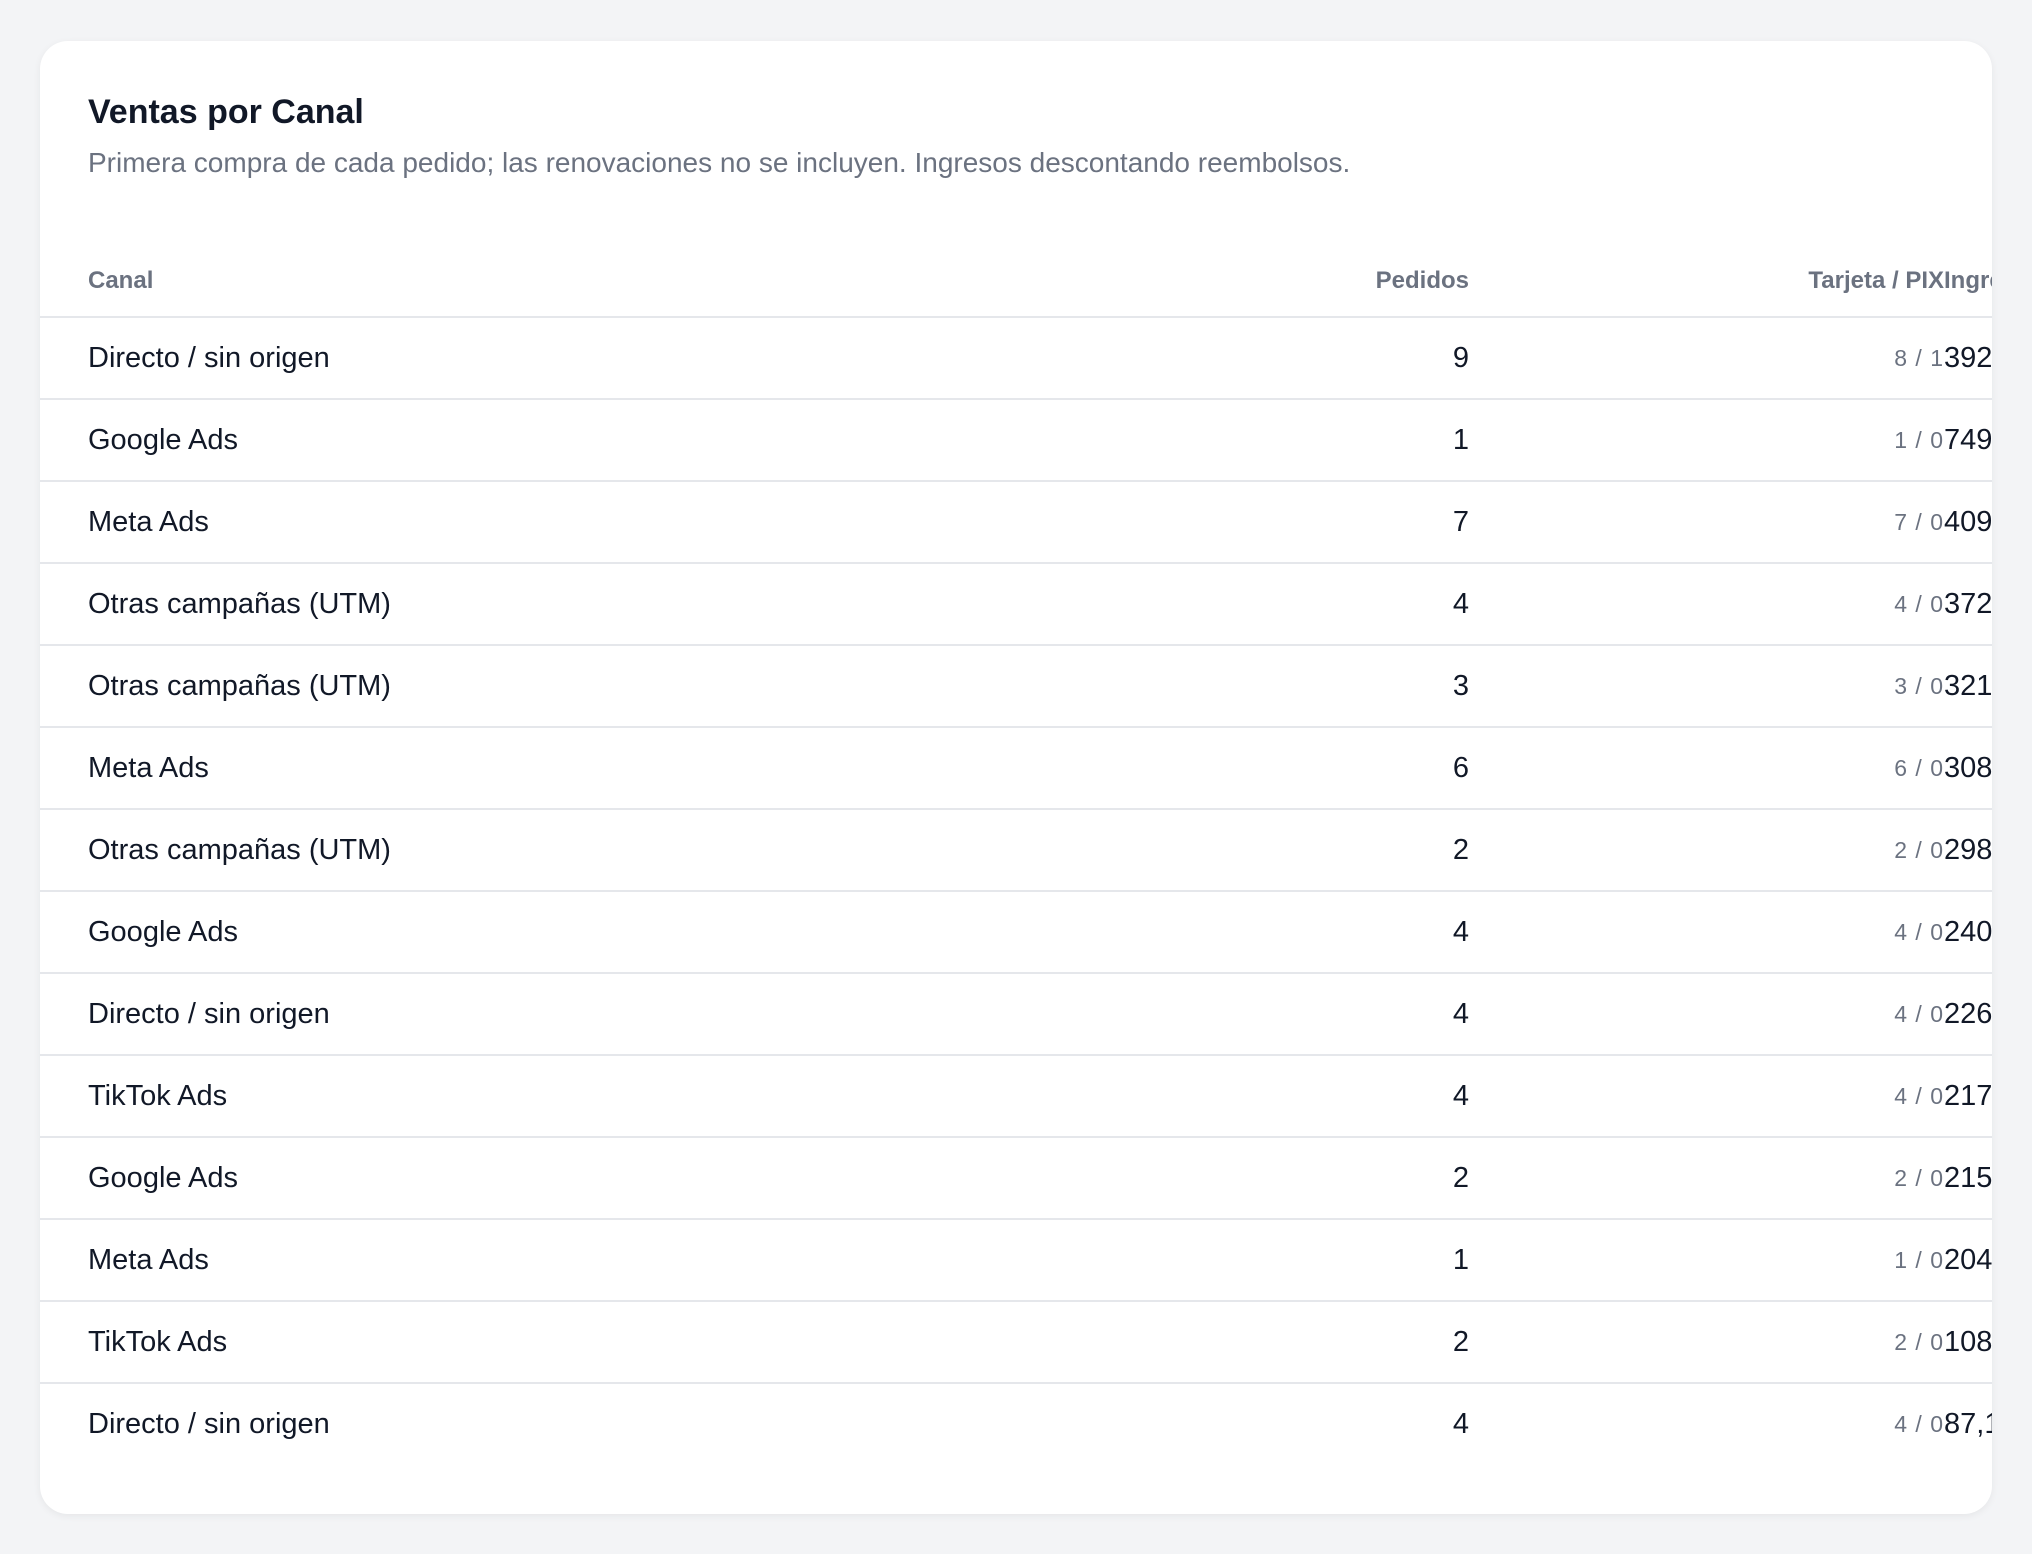  What do you see at coordinates (1968, 1260) in the screenshot?
I see `cell-ingresos: 204,00 BRL` at bounding box center [1968, 1260].